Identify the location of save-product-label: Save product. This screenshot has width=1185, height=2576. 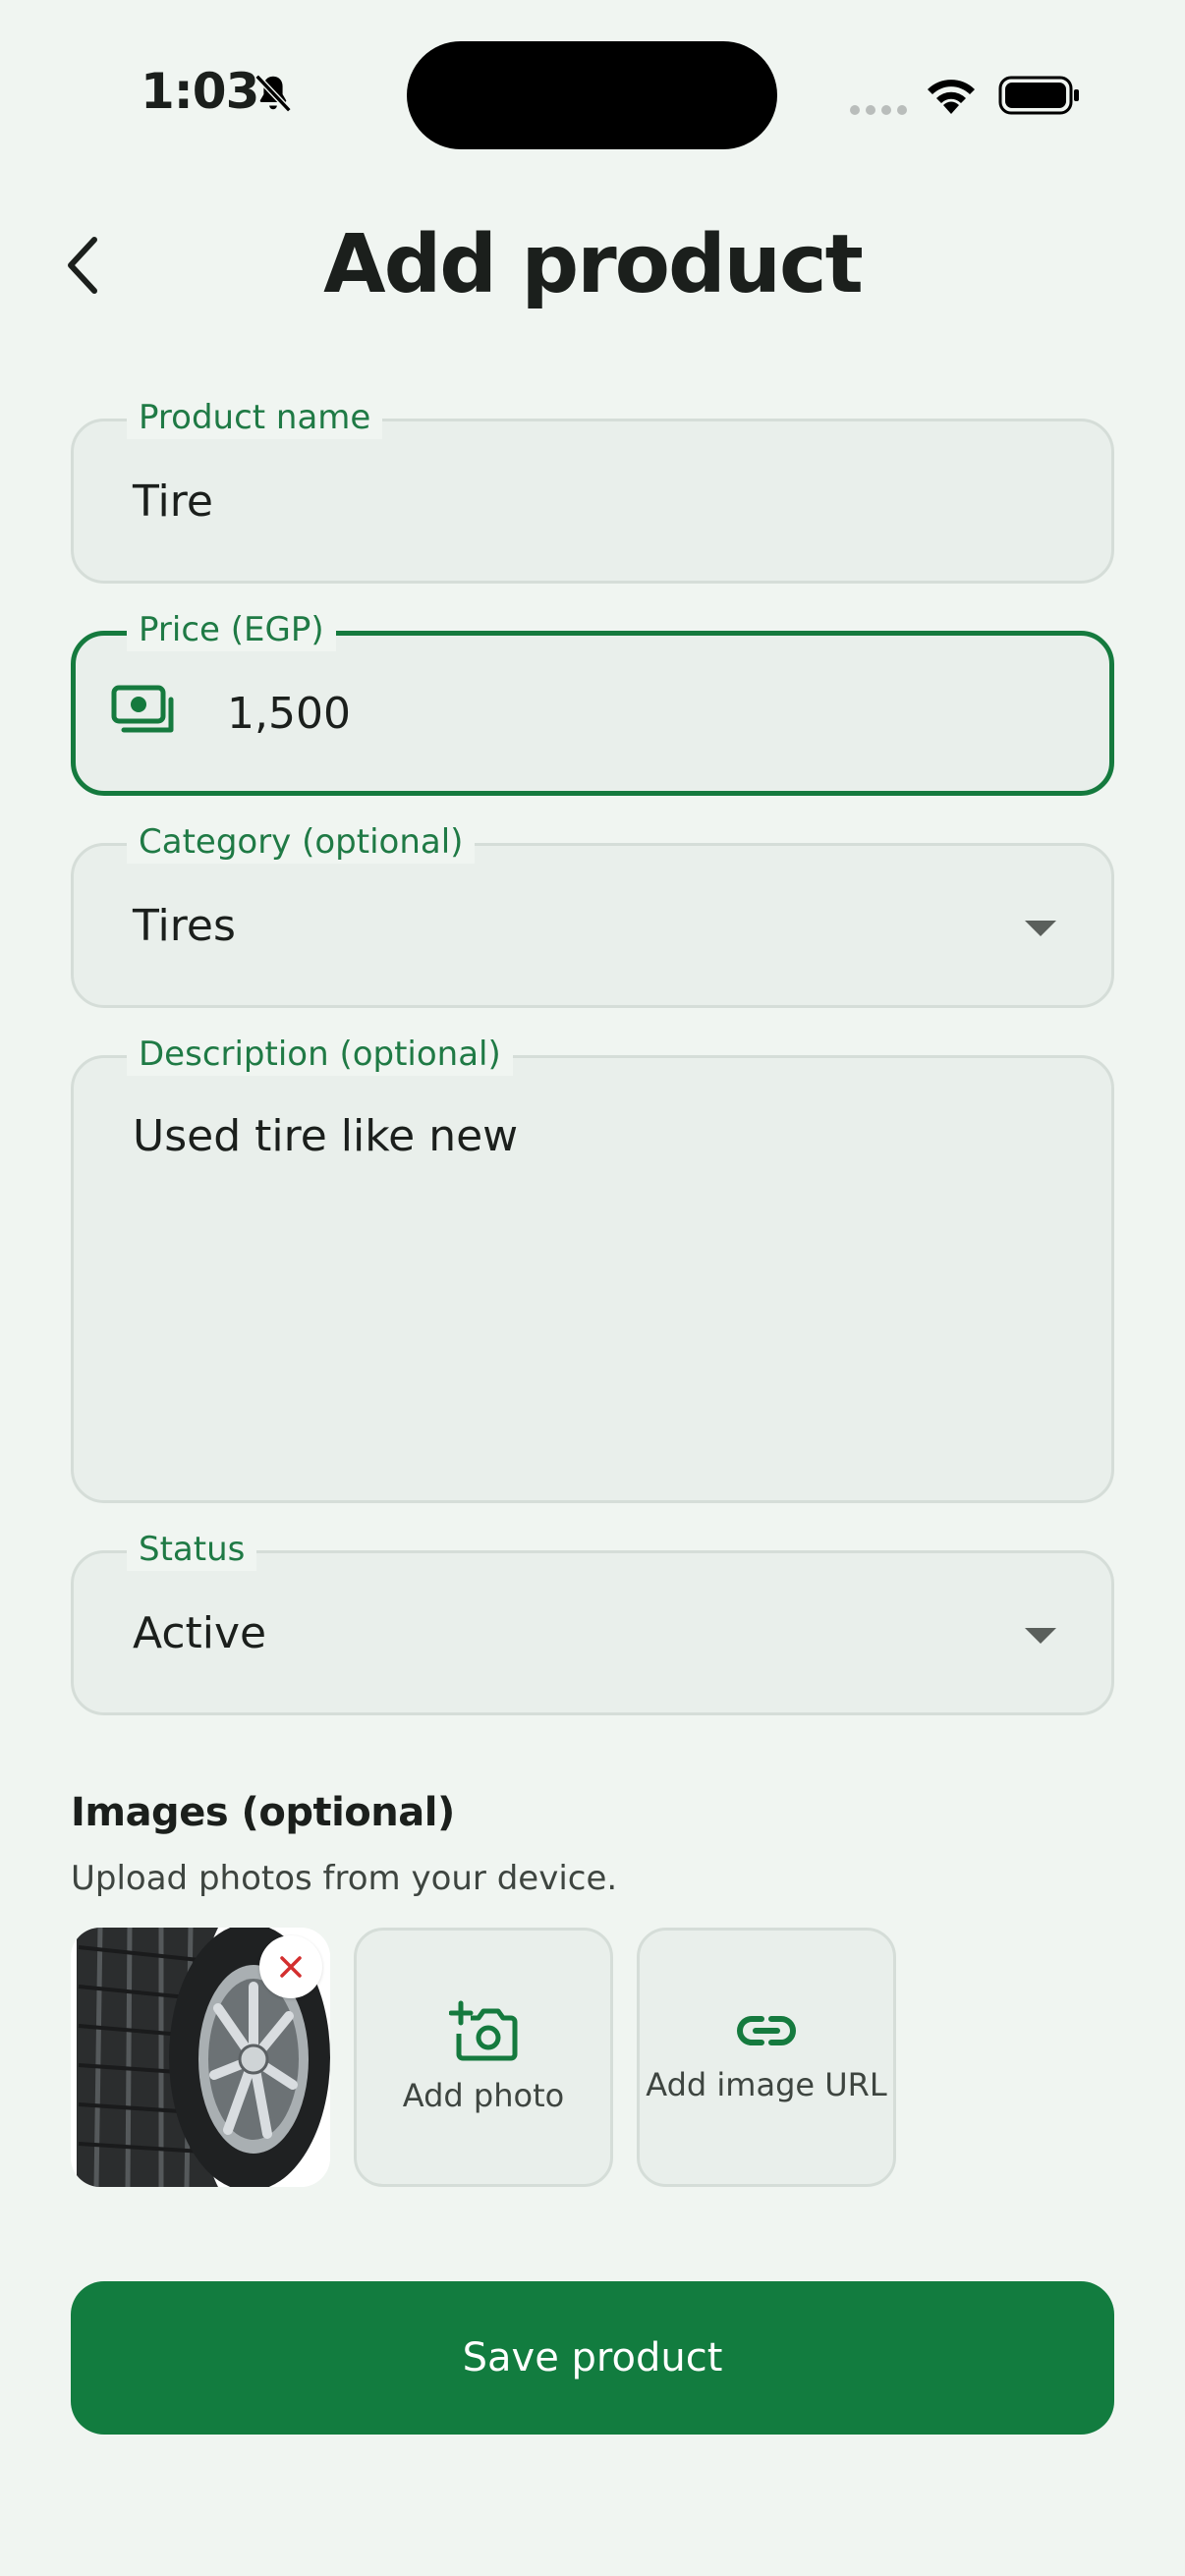
(592, 2357).